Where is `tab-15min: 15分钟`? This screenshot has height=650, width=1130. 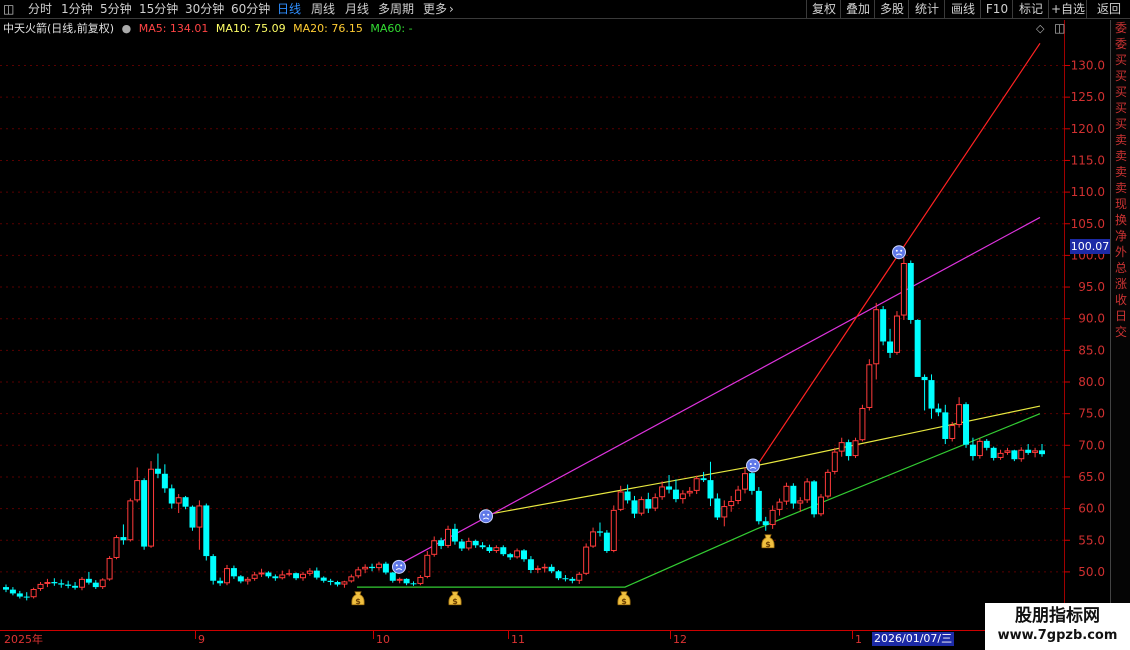 tab-15min: 15分钟 is located at coordinates (158, 9).